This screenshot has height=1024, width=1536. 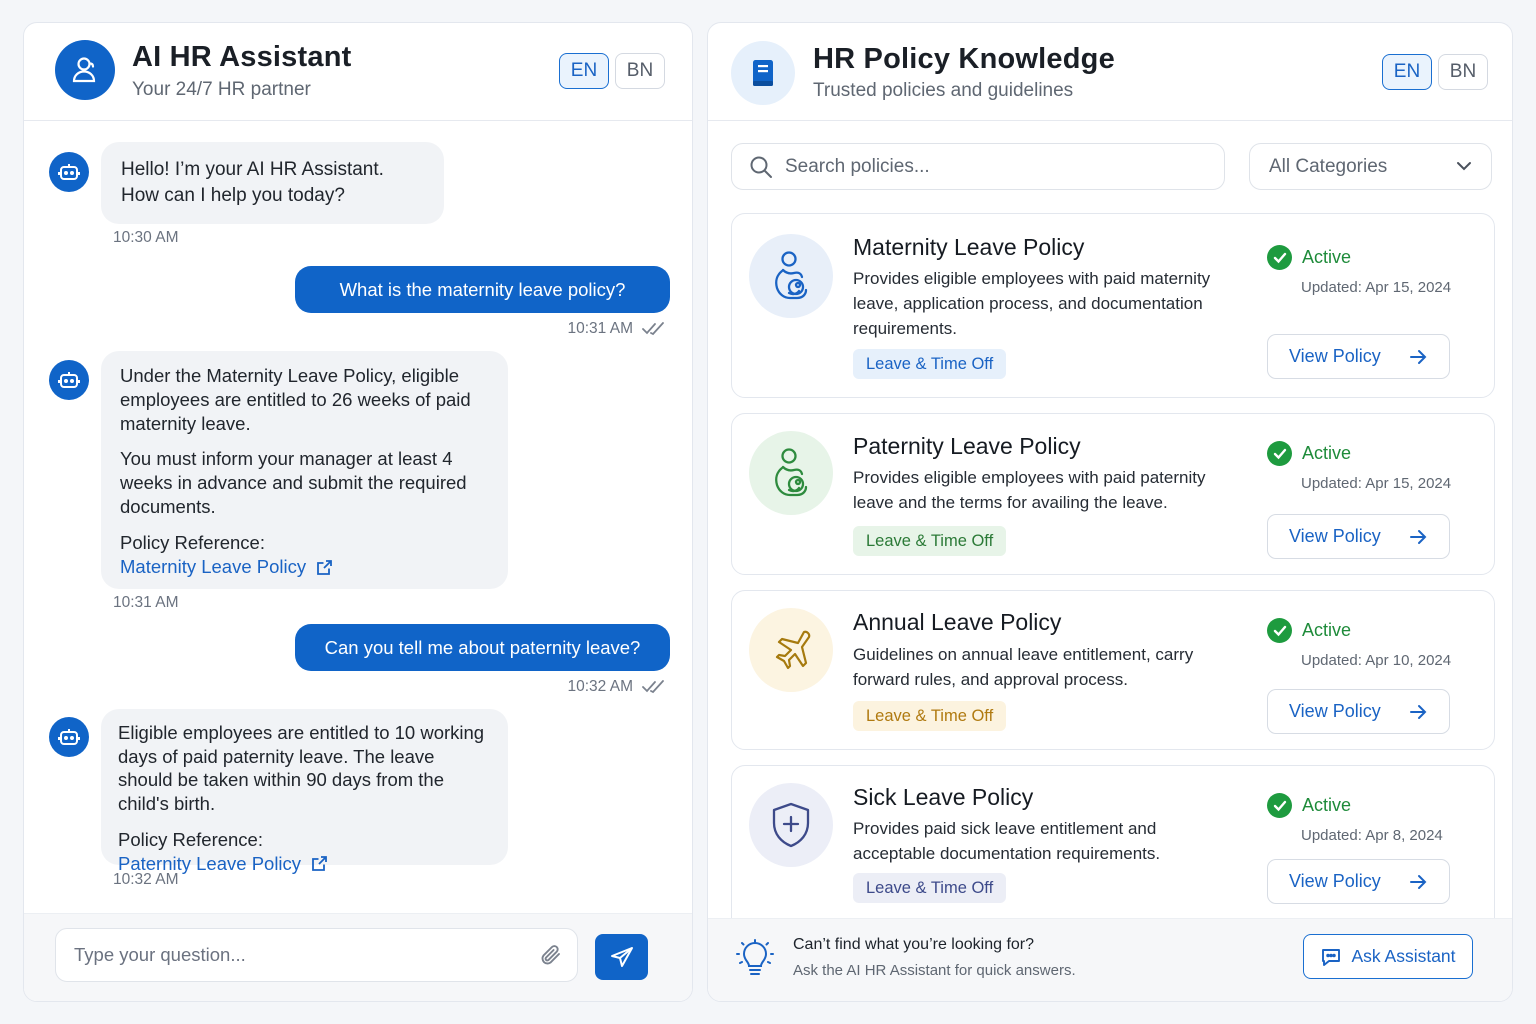 What do you see at coordinates (969, 247) in the screenshot?
I see `policy-title: Maternity Leave Policy` at bounding box center [969, 247].